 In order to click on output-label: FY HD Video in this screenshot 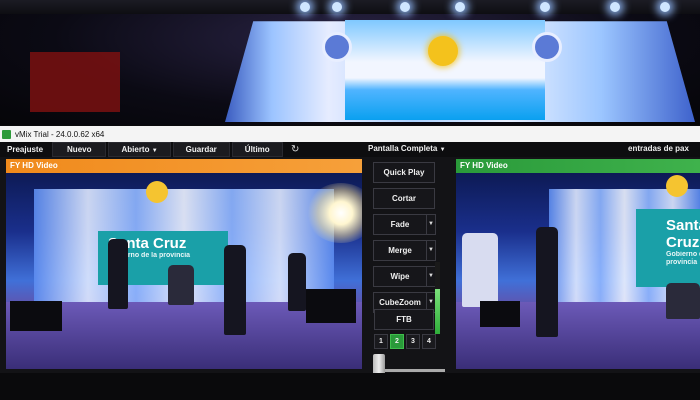, I will do `click(578, 166)`.